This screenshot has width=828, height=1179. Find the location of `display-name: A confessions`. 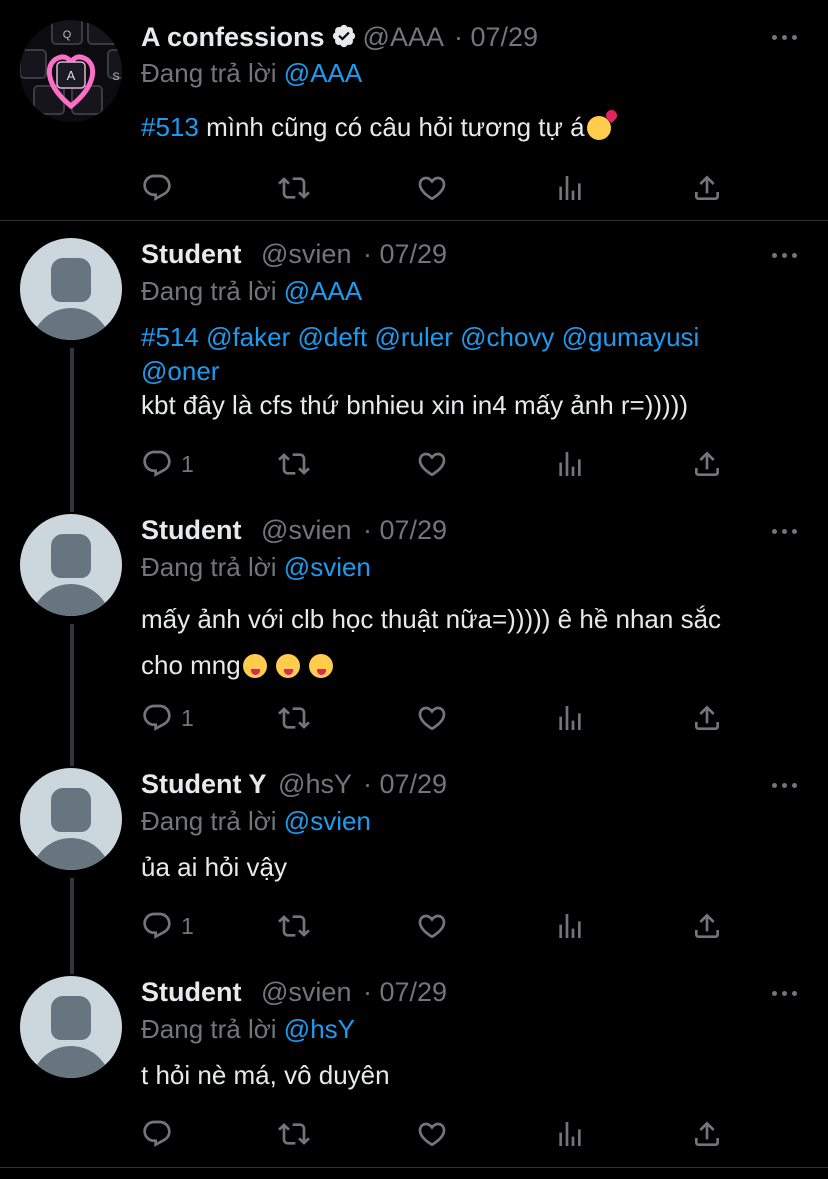

display-name: A confessions is located at coordinates (233, 37).